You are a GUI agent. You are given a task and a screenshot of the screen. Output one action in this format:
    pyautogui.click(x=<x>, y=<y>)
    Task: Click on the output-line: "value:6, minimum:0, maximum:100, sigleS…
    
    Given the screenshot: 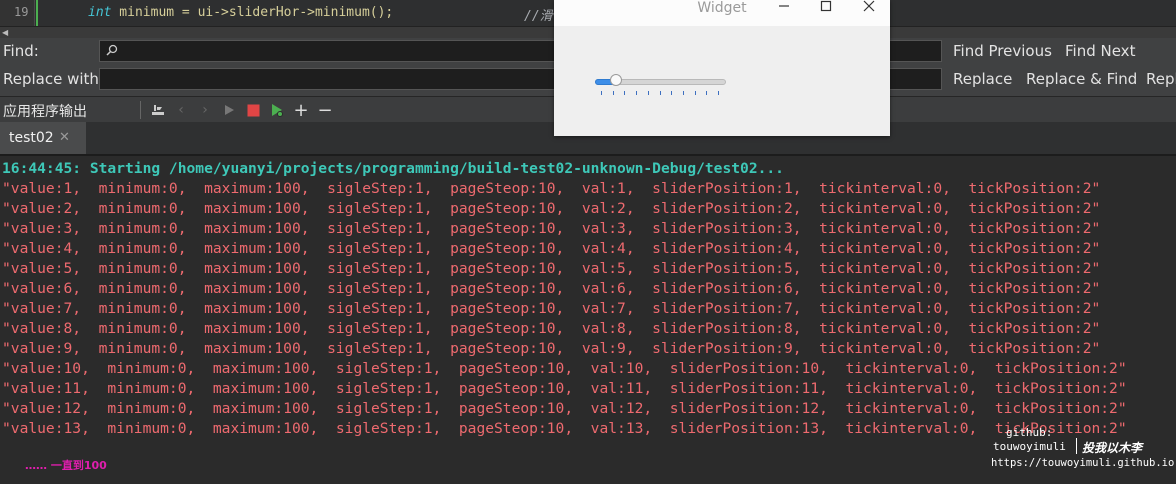 What is the action you would take?
    pyautogui.click(x=551, y=288)
    